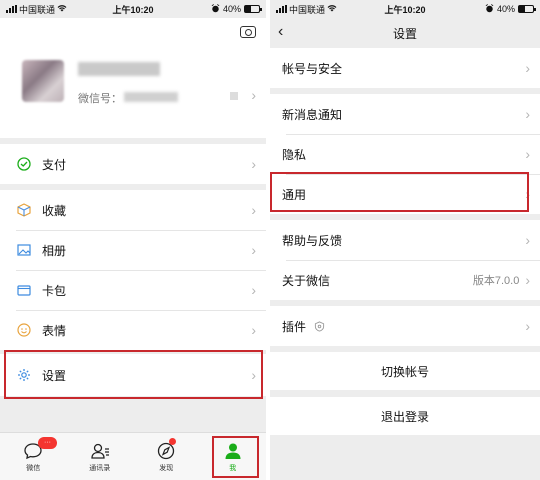 The height and width of the screenshot is (480, 540). What do you see at coordinates (43, 81) in the screenshot?
I see `avatar` at bounding box center [43, 81].